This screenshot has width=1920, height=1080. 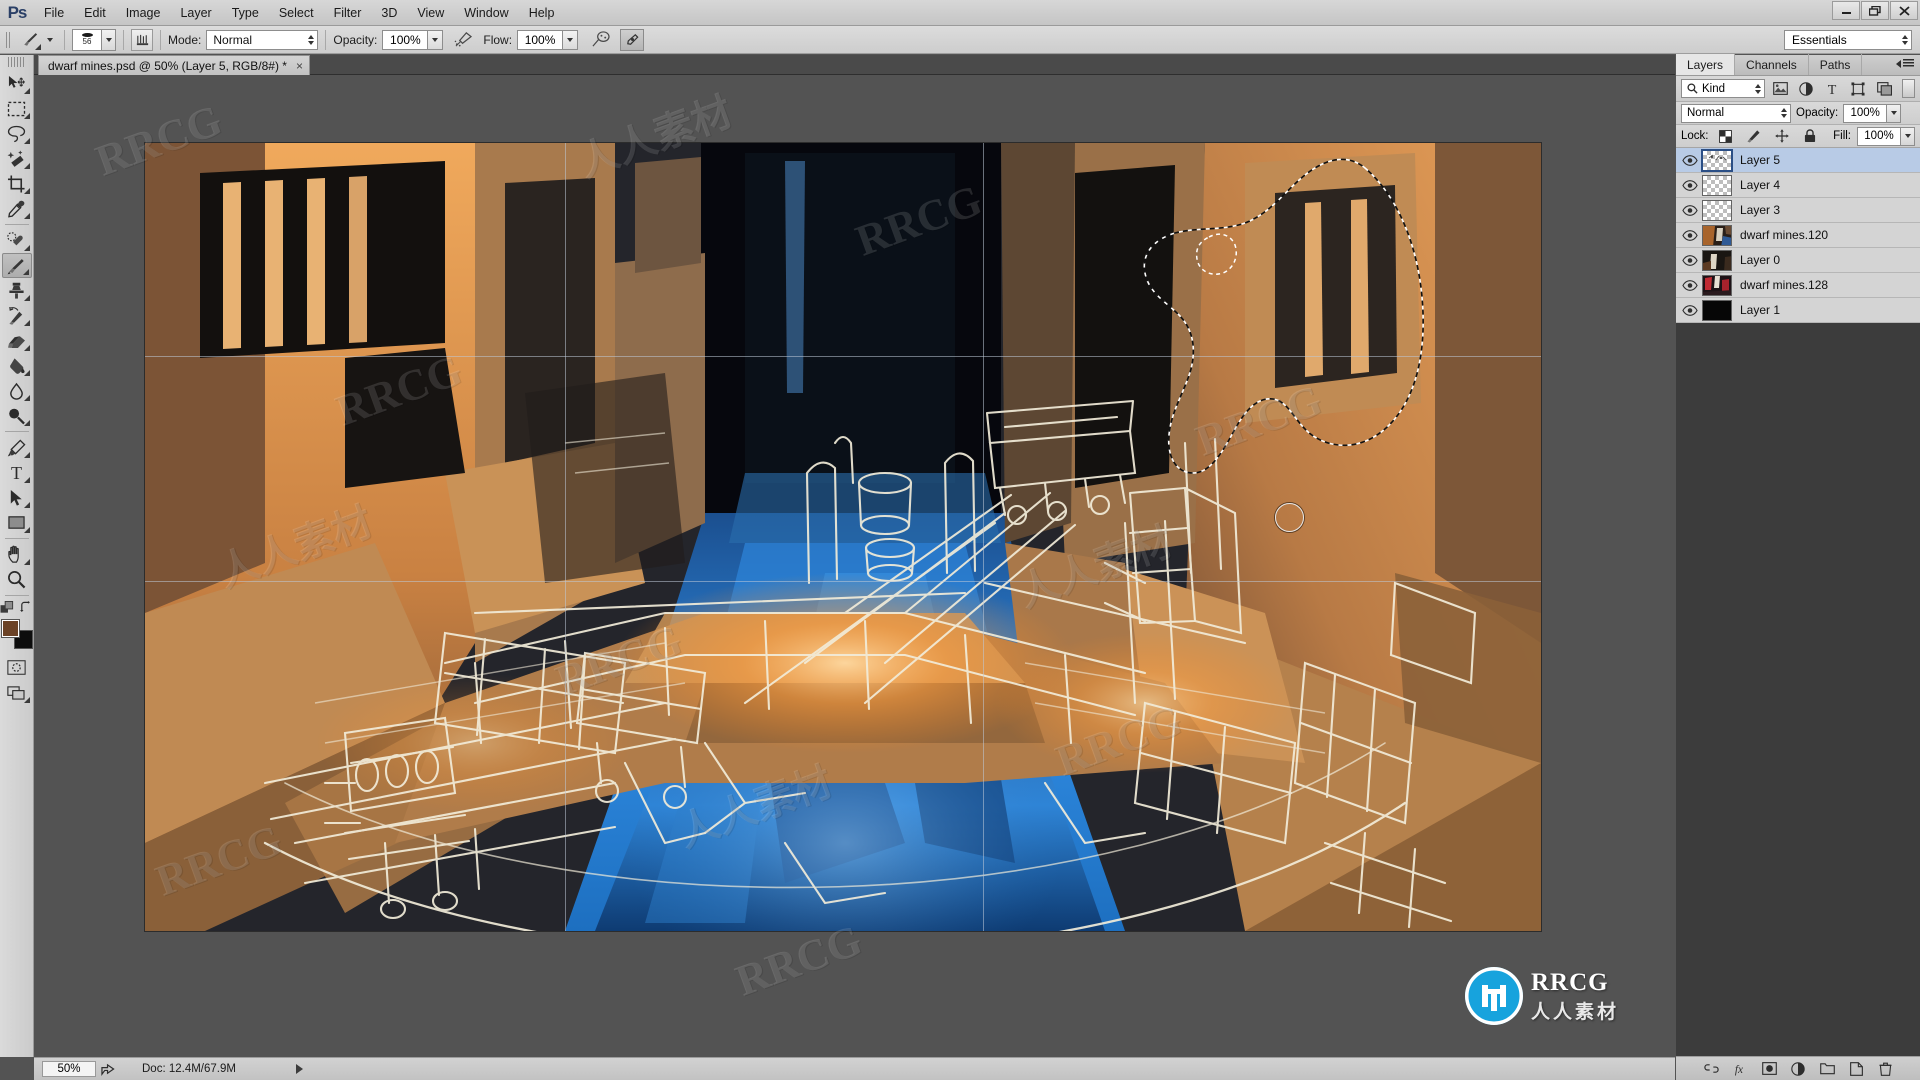 What do you see at coordinates (1780, 89) in the screenshot?
I see `pixel-filter-icon` at bounding box center [1780, 89].